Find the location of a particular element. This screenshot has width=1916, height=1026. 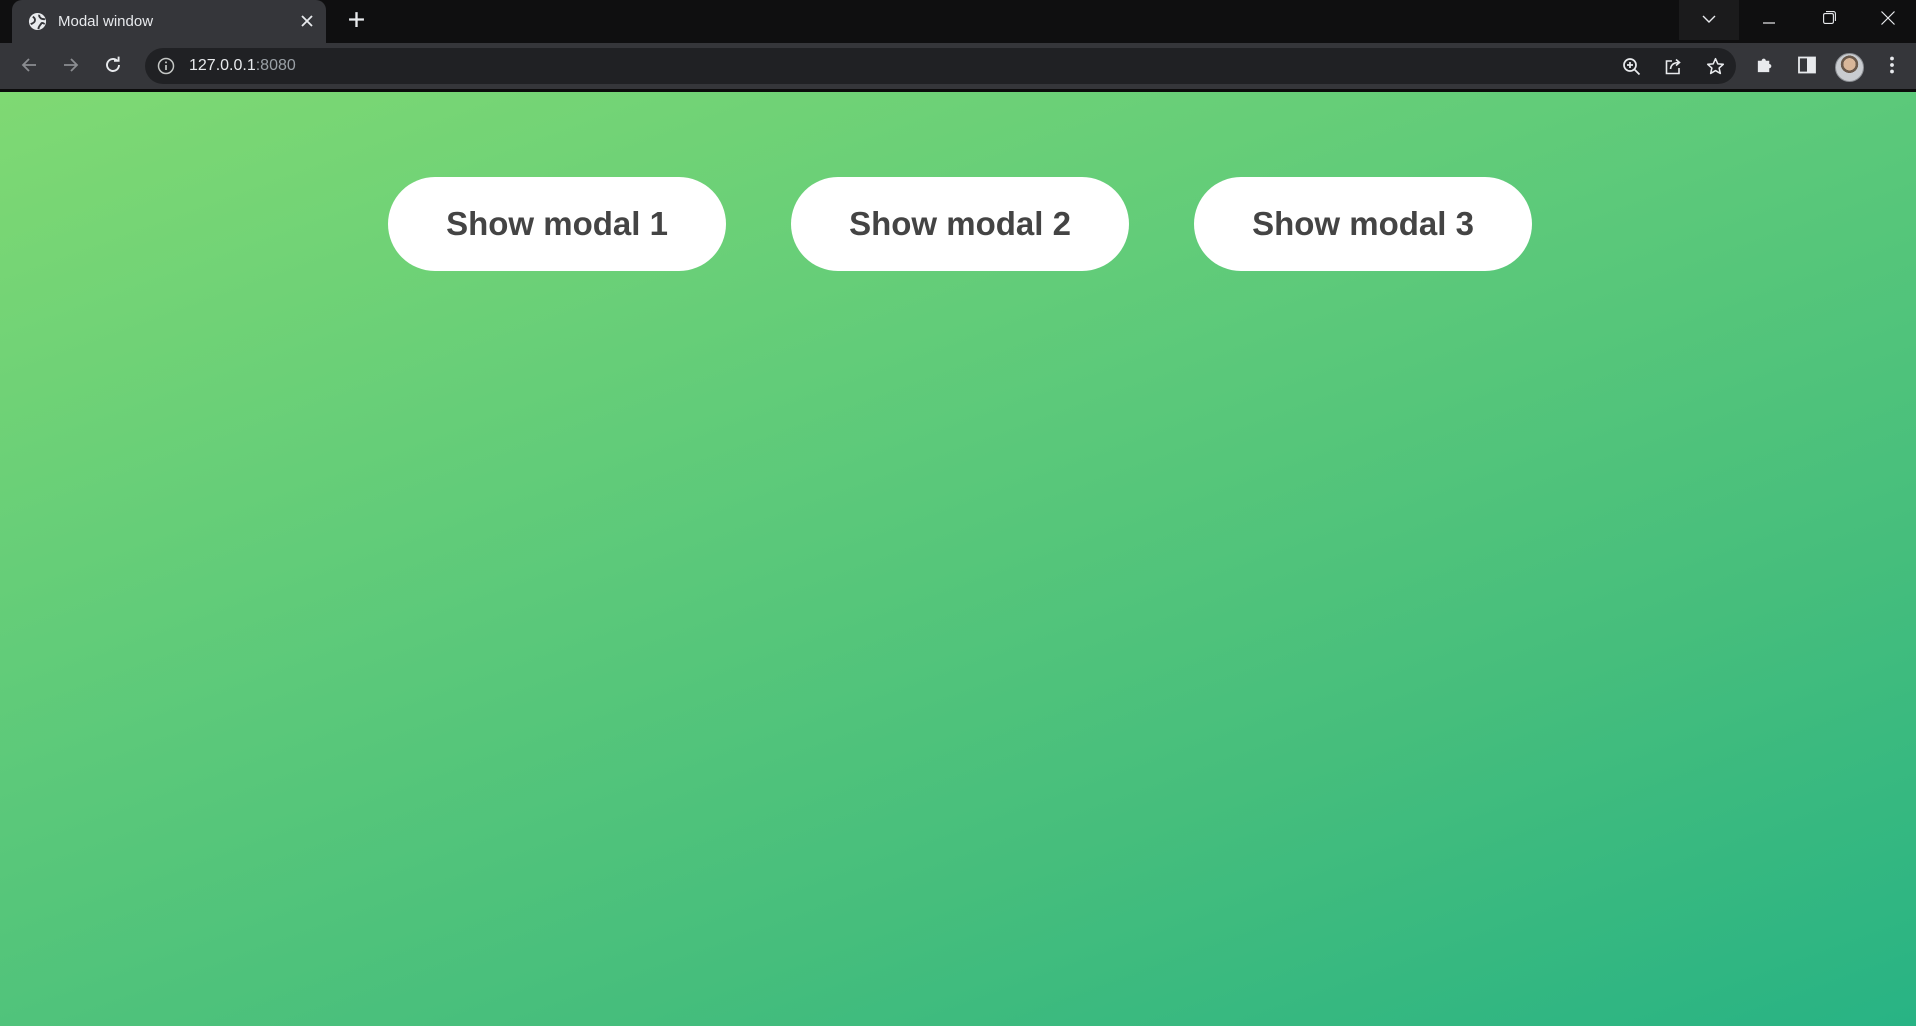

reload-button is located at coordinates (113, 67).